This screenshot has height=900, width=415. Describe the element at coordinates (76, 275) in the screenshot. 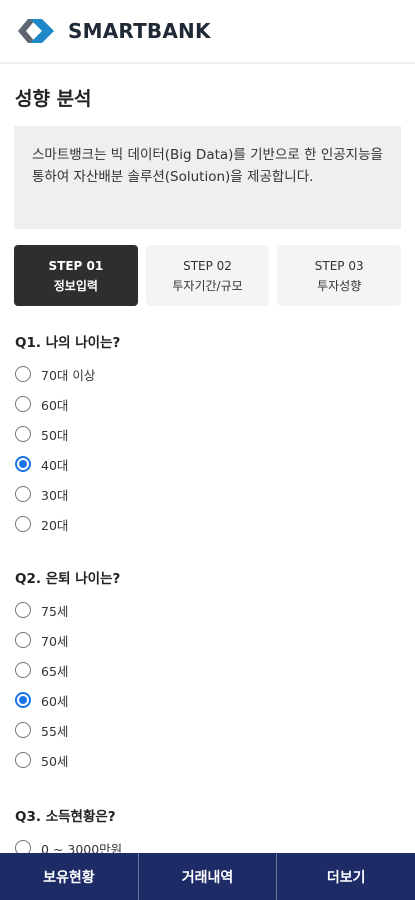

I see `tab-step-01: STEP 01 정보입력` at that location.